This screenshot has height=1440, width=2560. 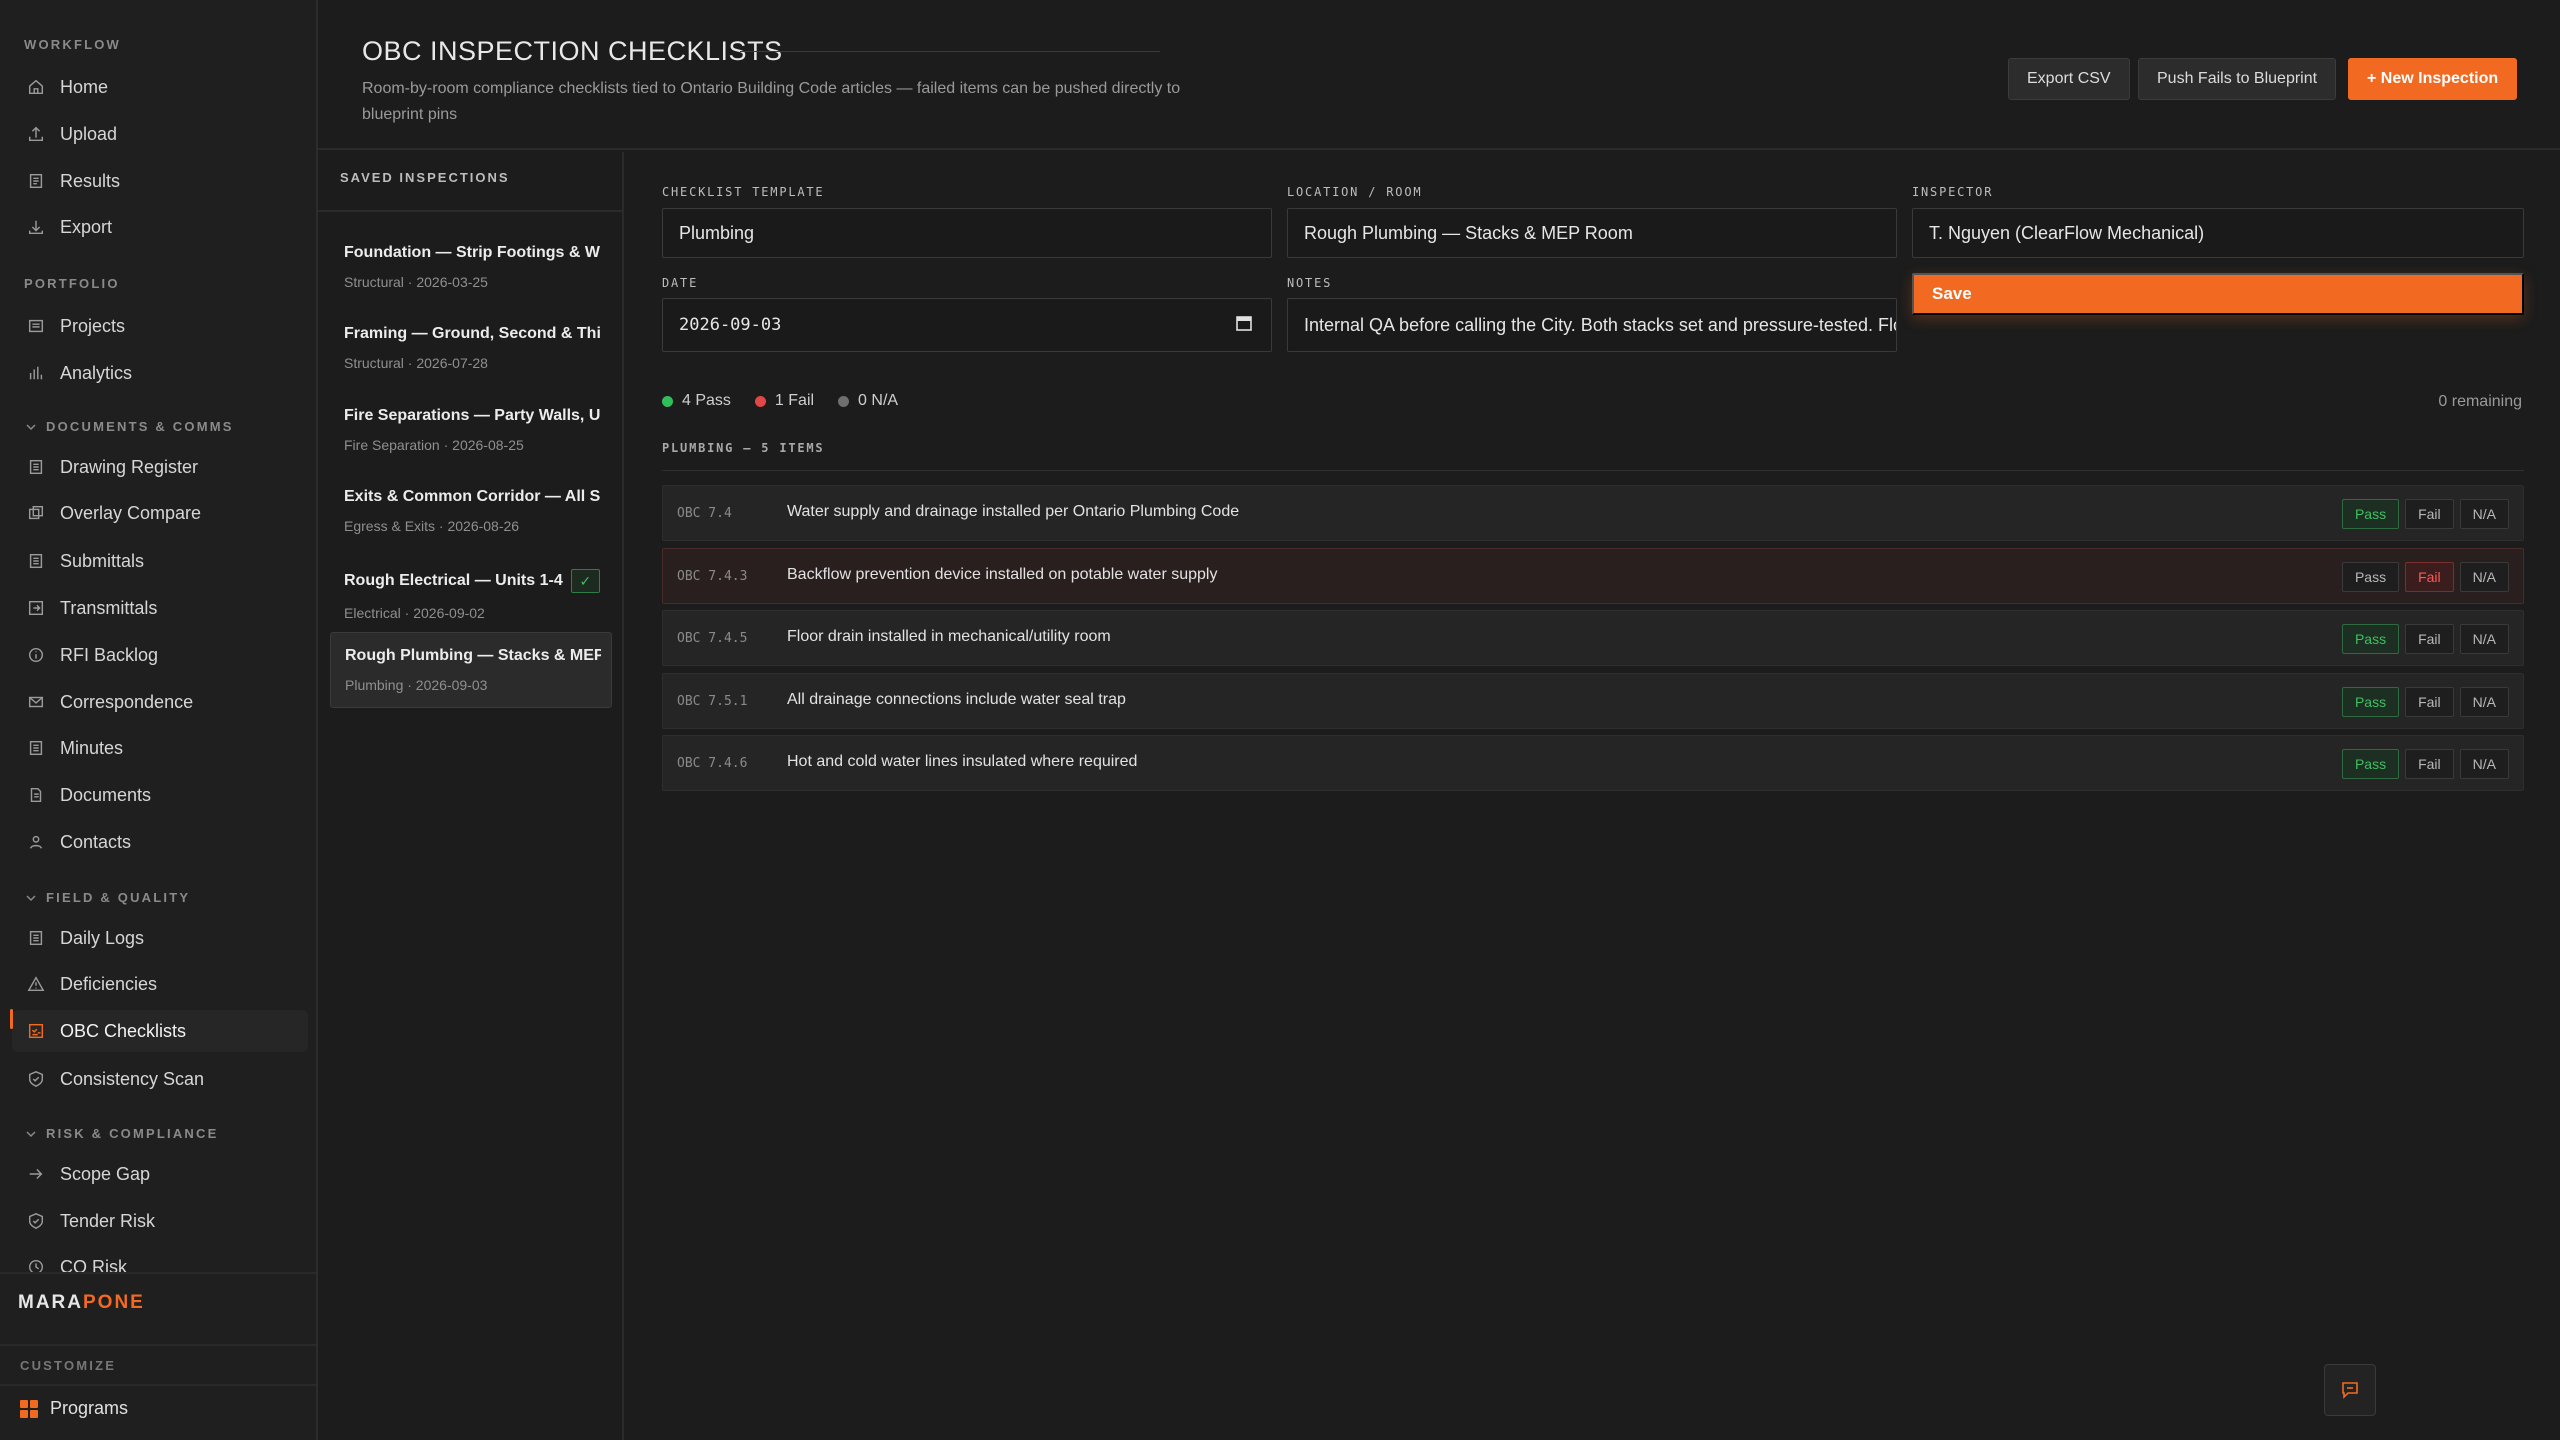 I want to click on section-field: FIELD & QUALITY, so click(x=108, y=897).